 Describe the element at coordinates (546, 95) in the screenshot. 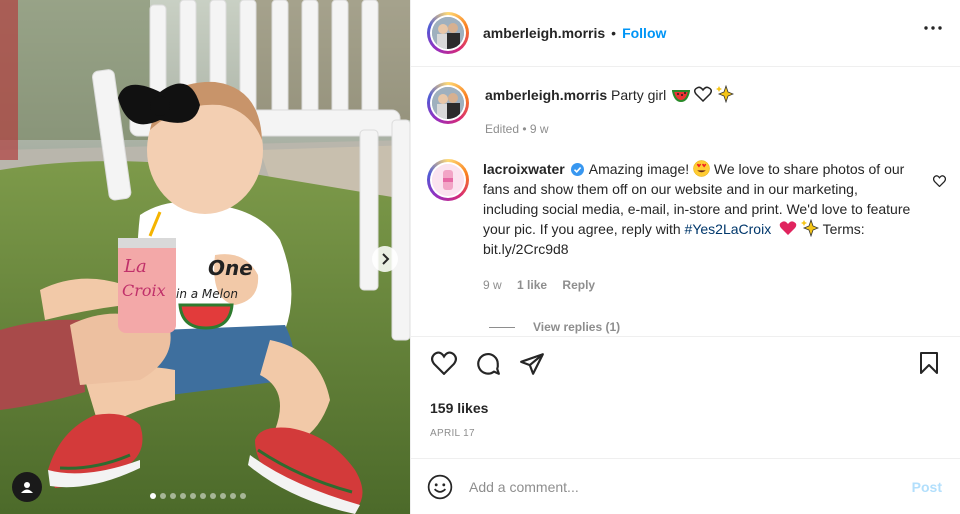

I see `caption-username: amberleigh.morris` at that location.